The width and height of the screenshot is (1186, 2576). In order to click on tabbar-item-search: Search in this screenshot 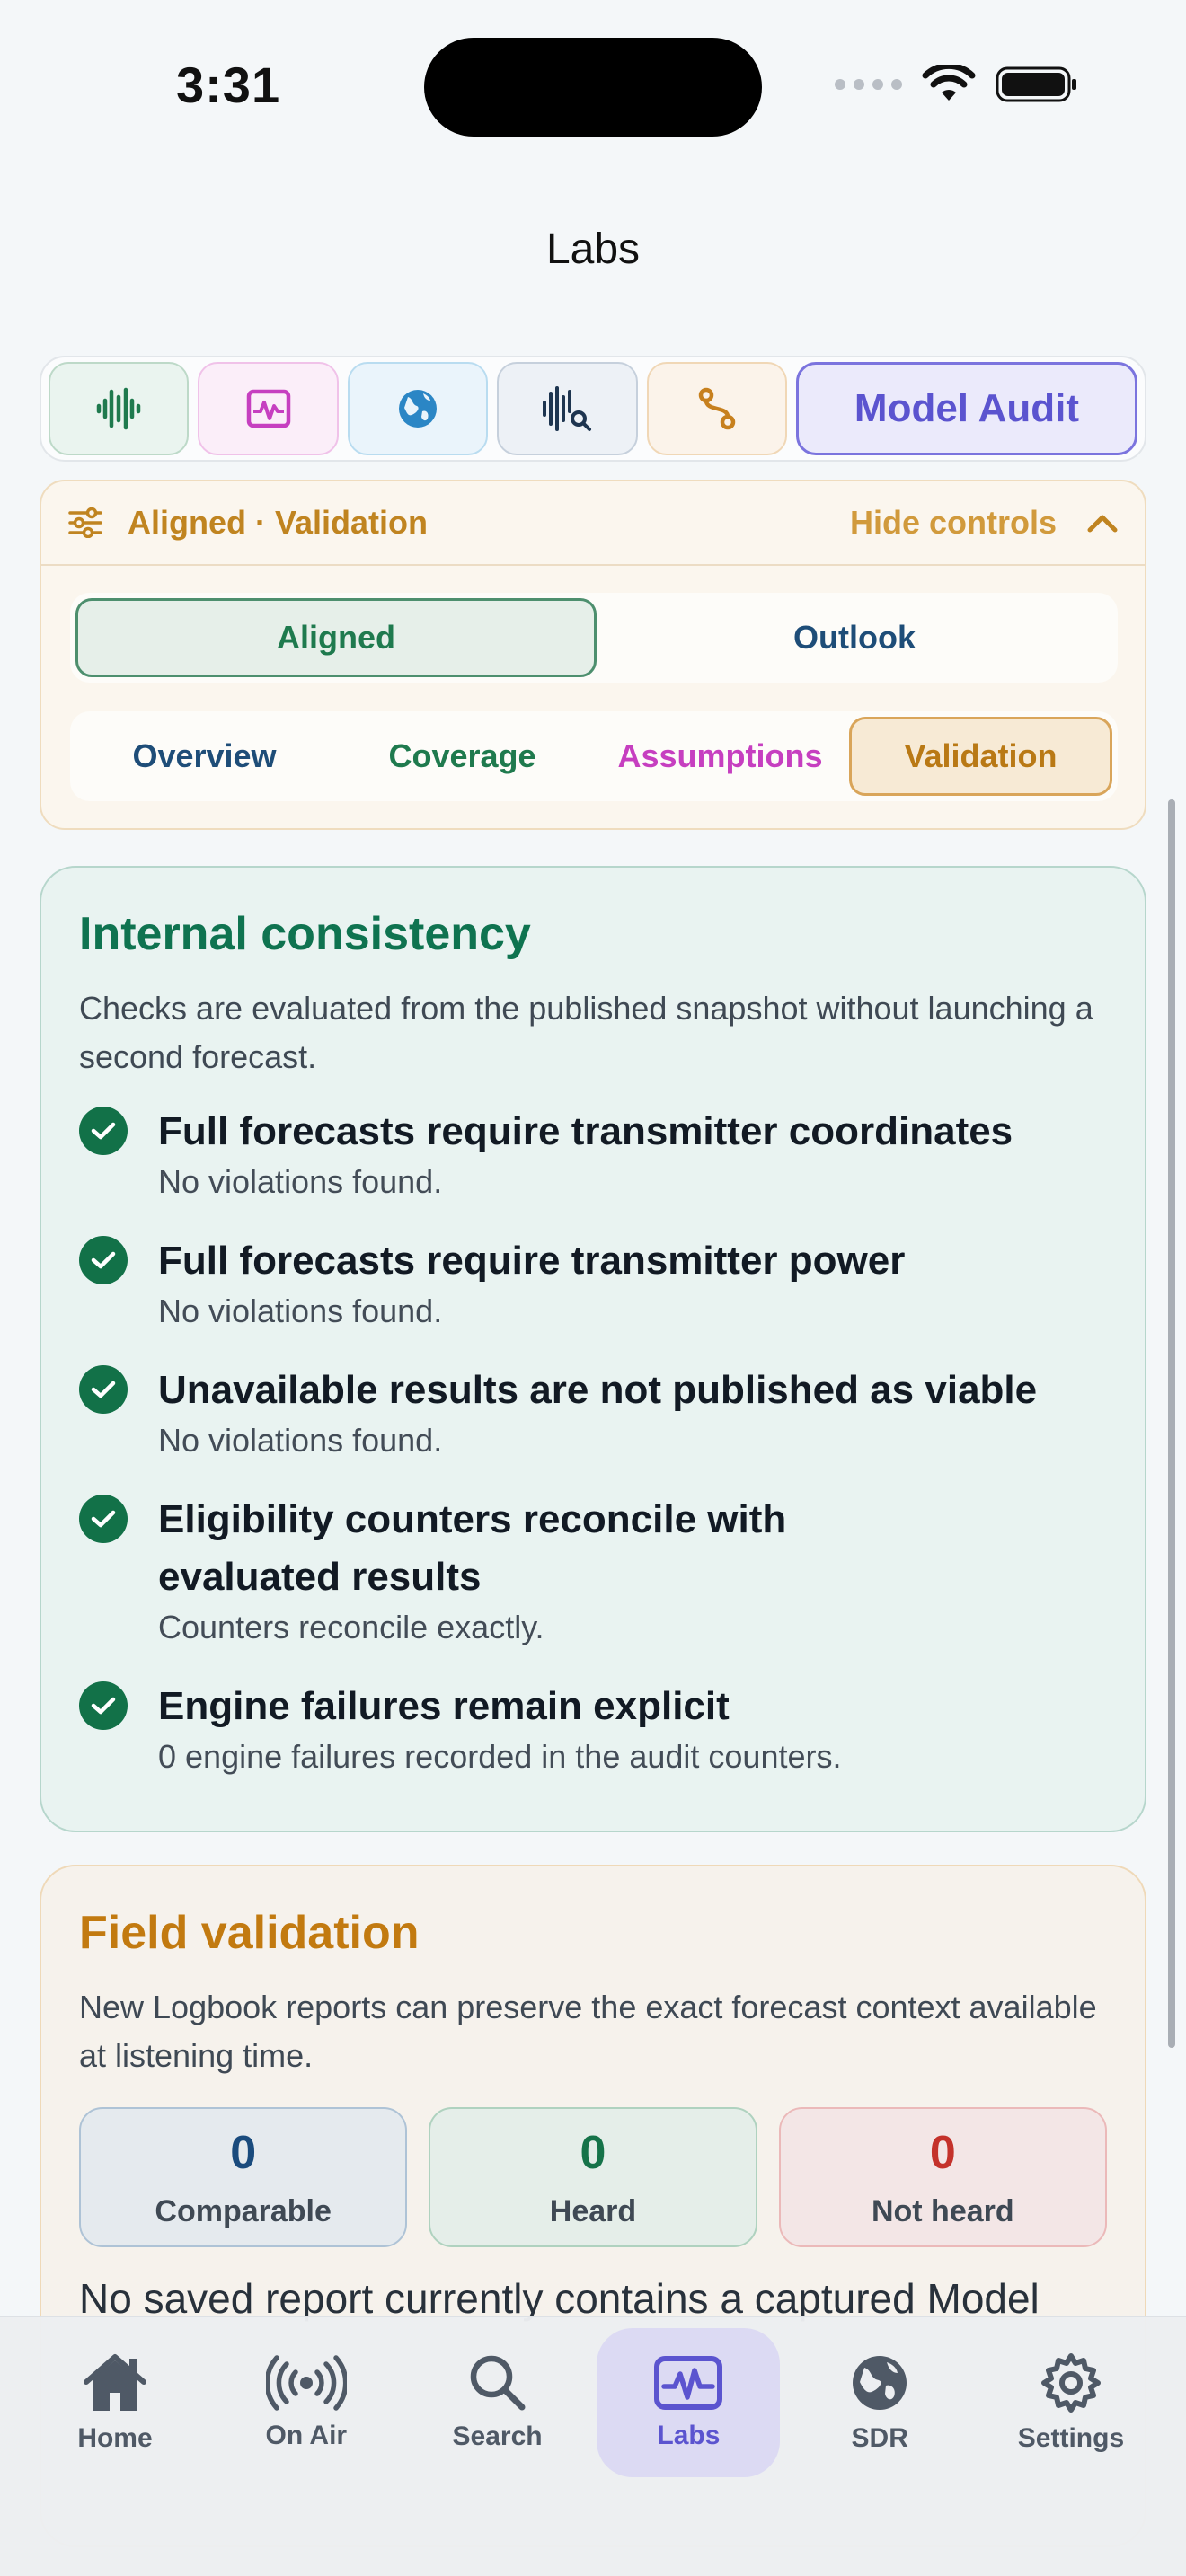, I will do `click(497, 2402)`.